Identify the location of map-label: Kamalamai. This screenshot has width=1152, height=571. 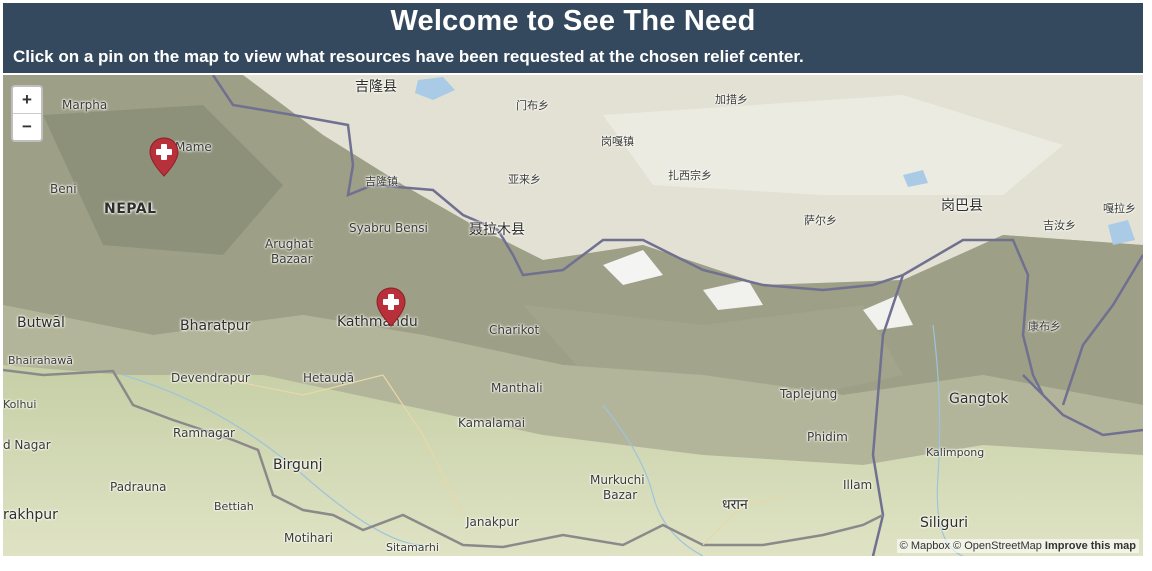
(492, 423).